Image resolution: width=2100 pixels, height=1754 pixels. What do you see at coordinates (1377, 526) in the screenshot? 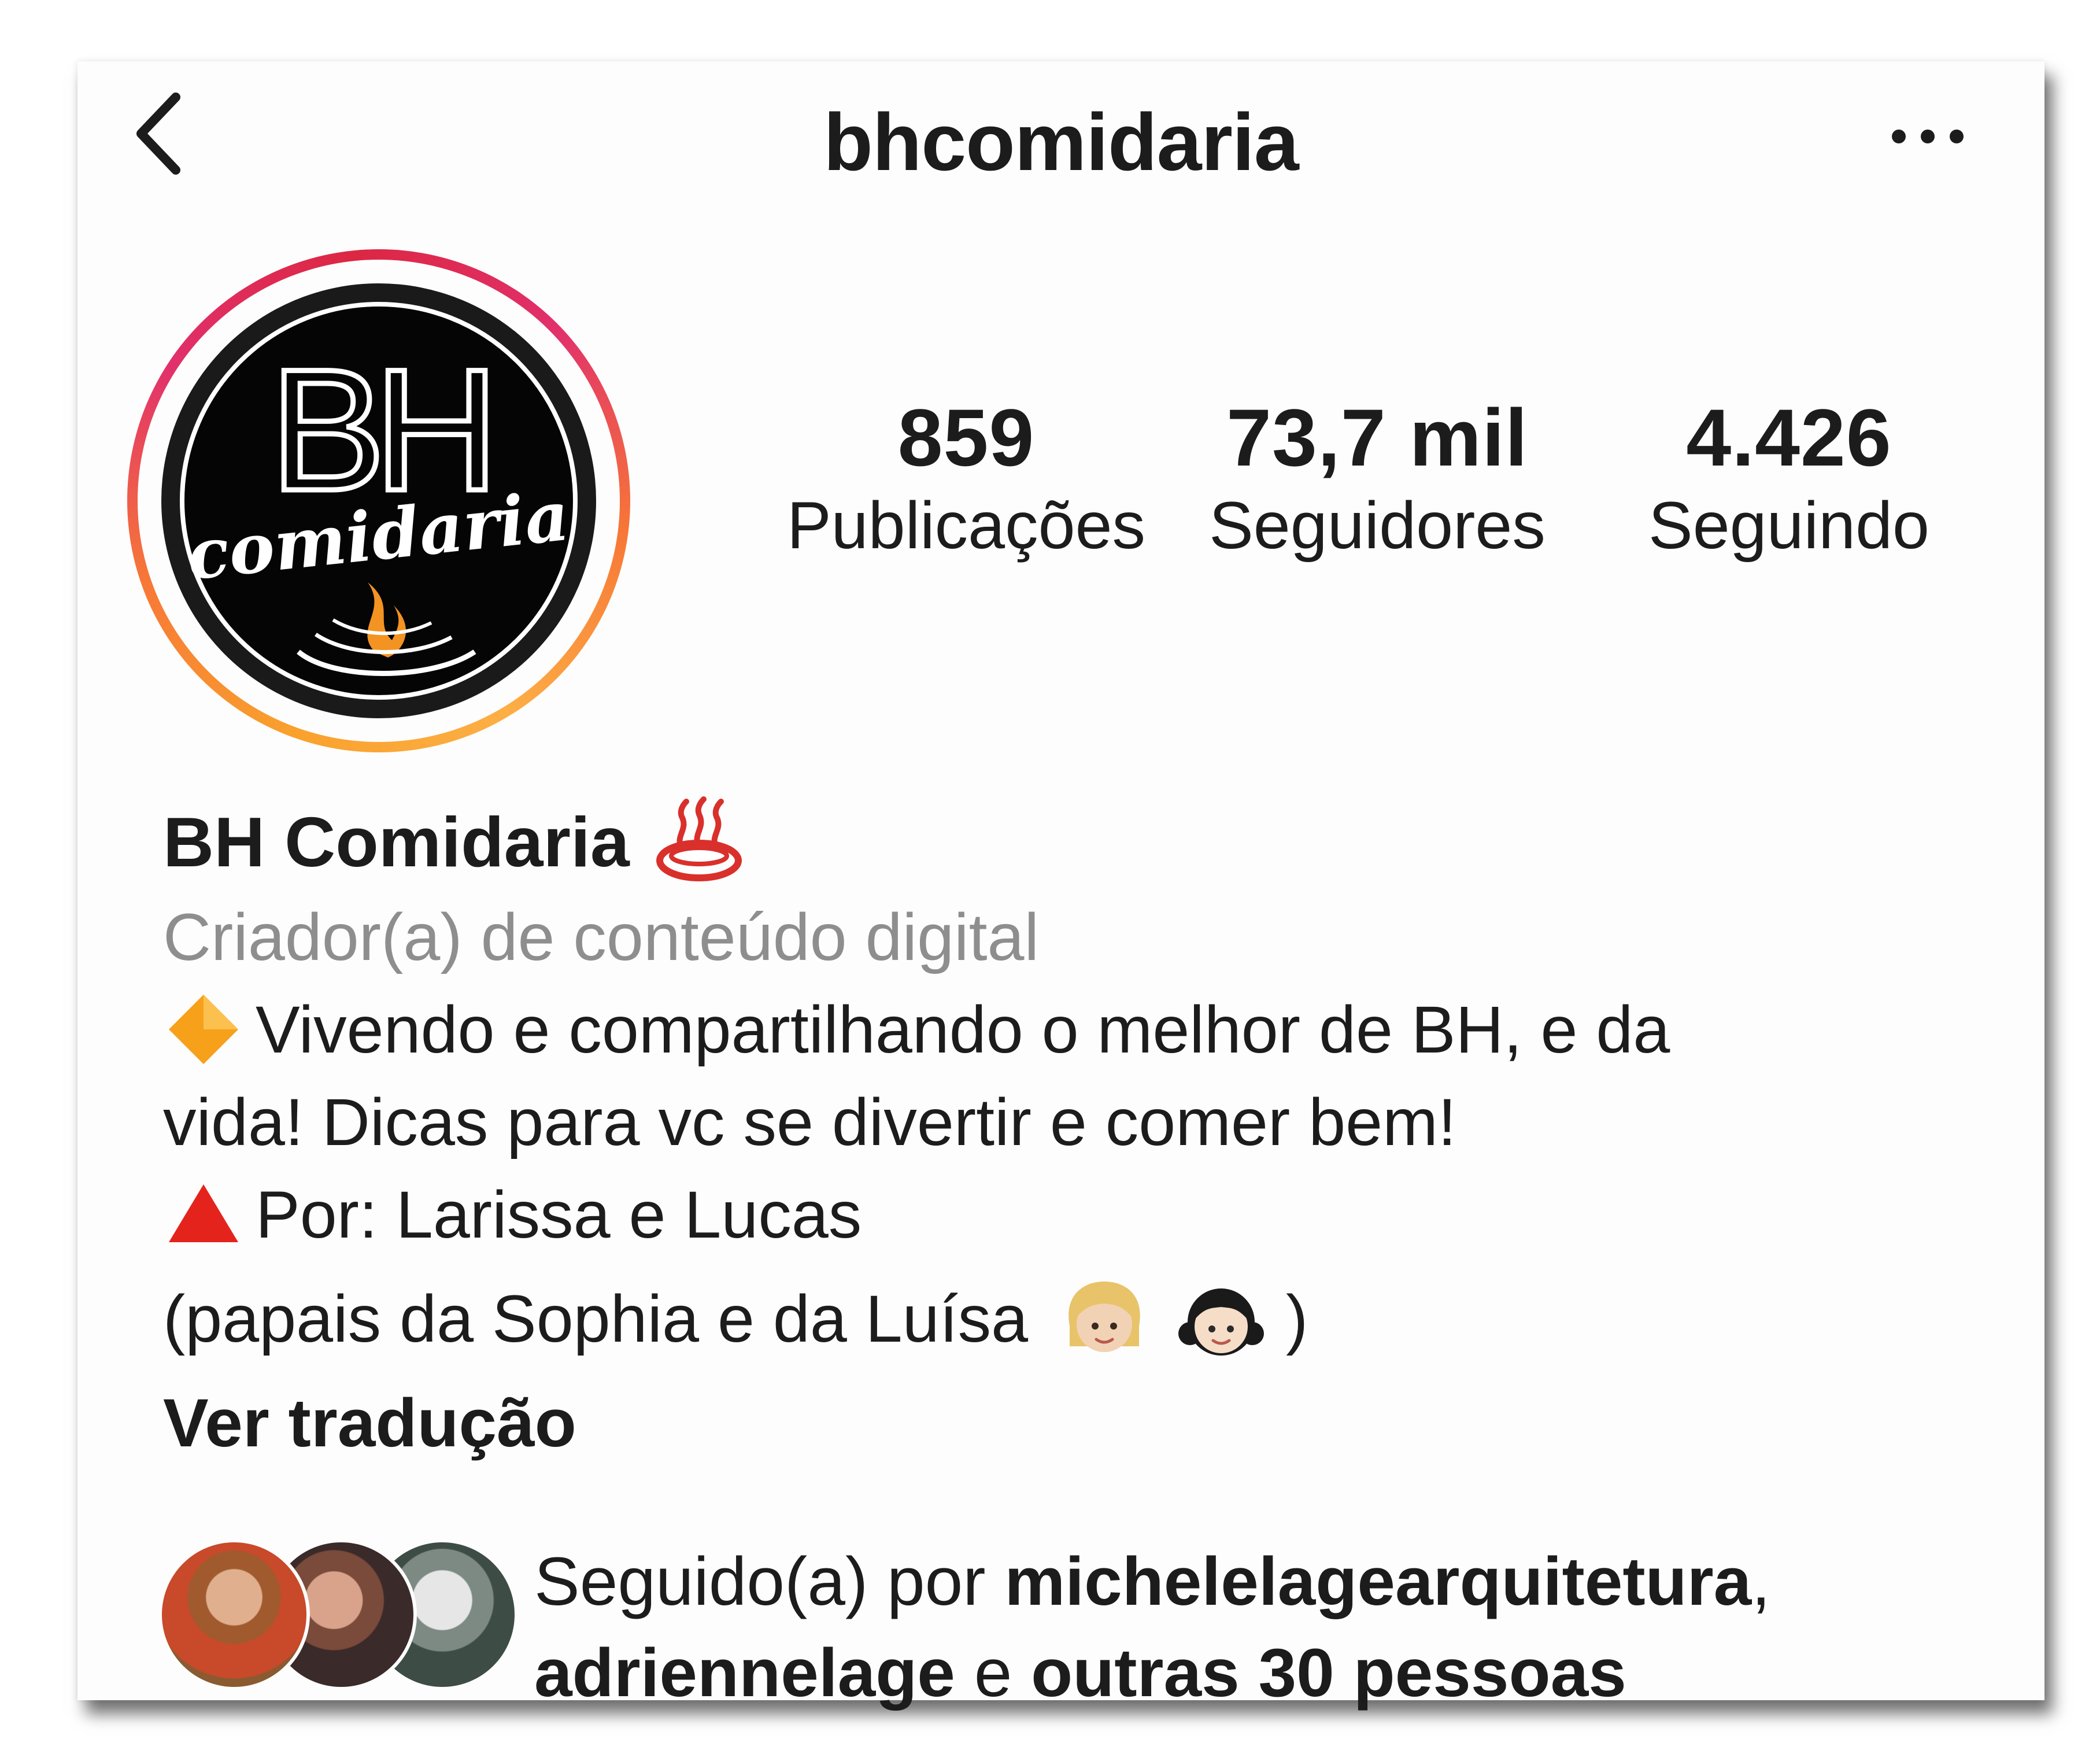
I see `followers-label: Seguidores` at bounding box center [1377, 526].